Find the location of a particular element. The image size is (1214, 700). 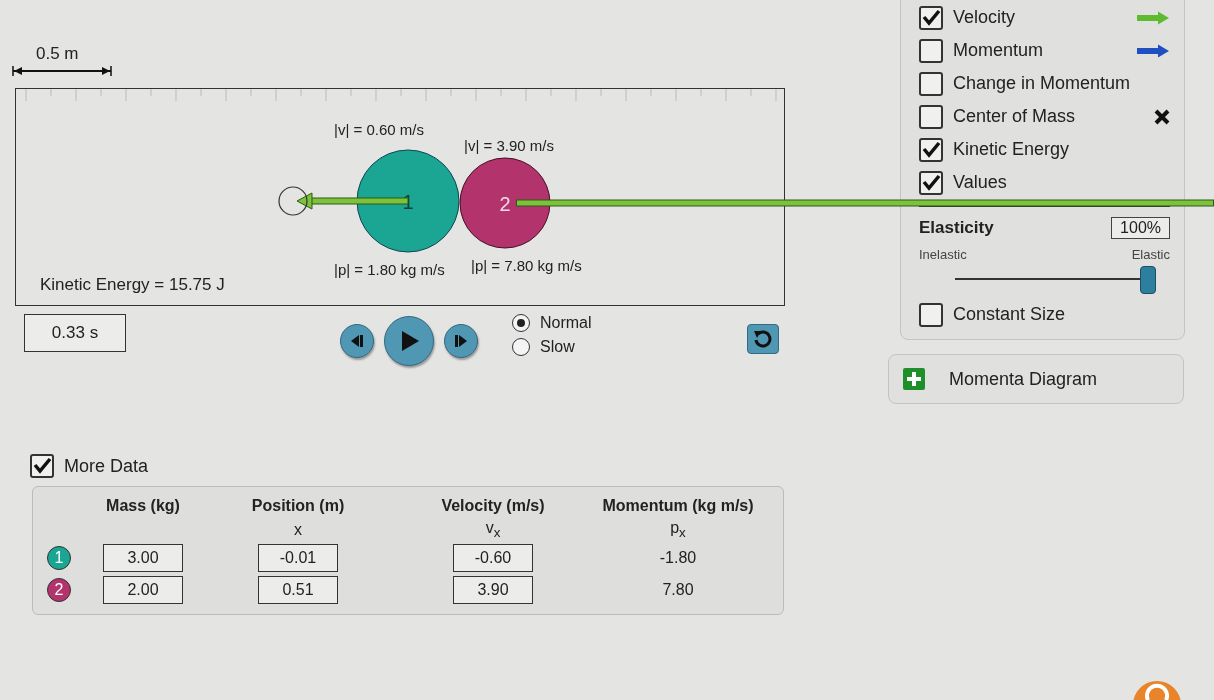

slider-max-label: Elastic is located at coordinates (1150, 254).